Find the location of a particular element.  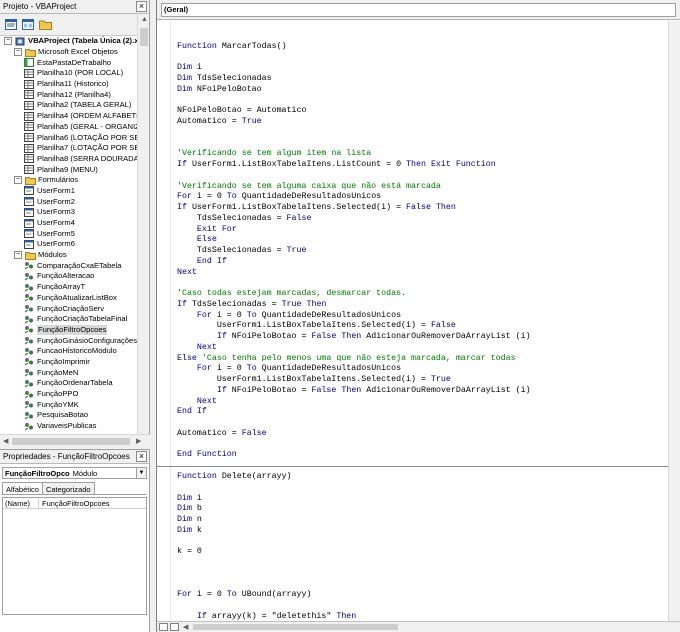

procedure-view-button is located at coordinates (163, 627).